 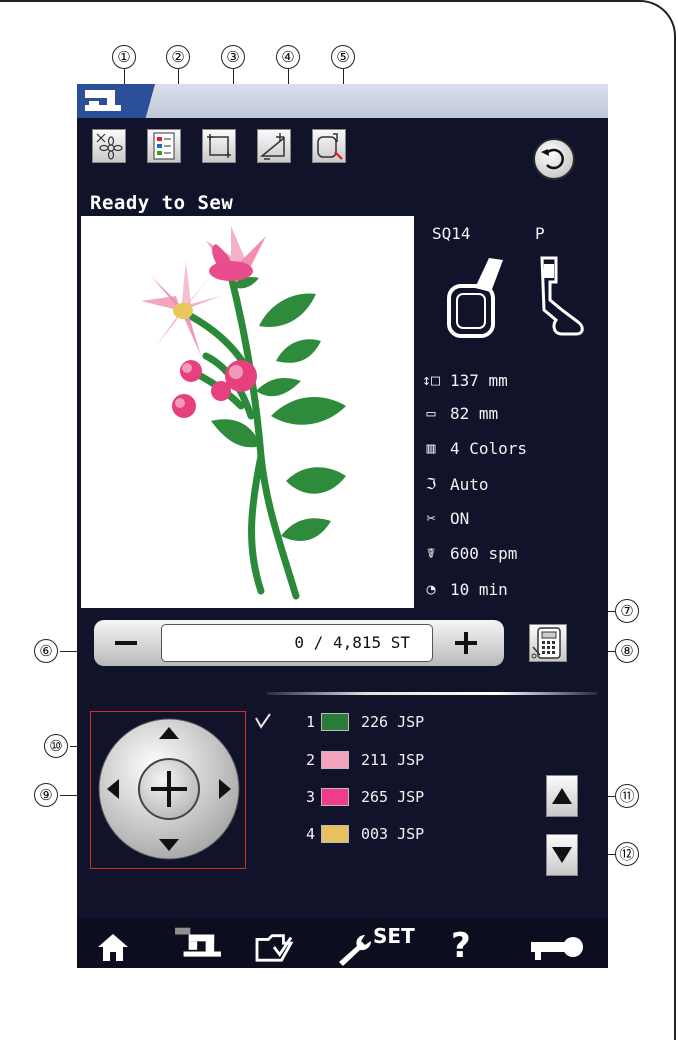 I want to click on color-row: 2 211 JSP, so click(x=361, y=760).